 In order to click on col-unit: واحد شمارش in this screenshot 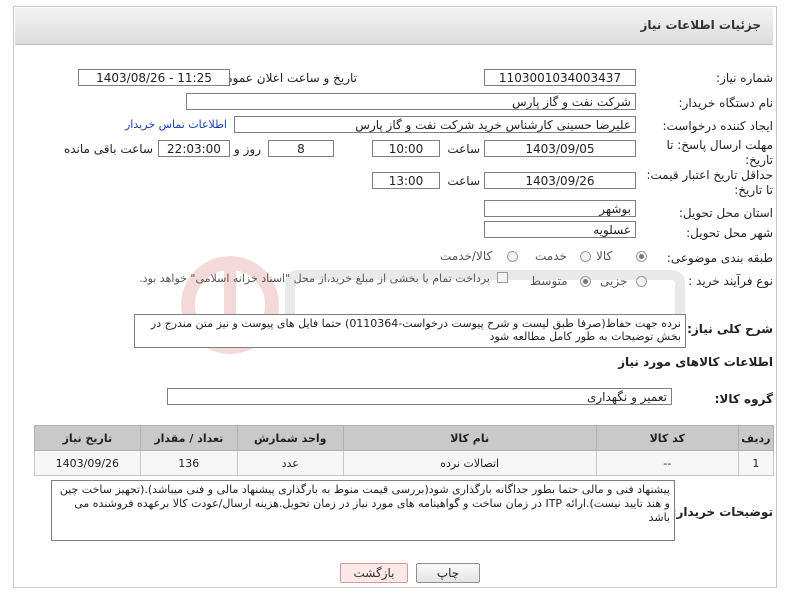, I will do `click(290, 438)`.